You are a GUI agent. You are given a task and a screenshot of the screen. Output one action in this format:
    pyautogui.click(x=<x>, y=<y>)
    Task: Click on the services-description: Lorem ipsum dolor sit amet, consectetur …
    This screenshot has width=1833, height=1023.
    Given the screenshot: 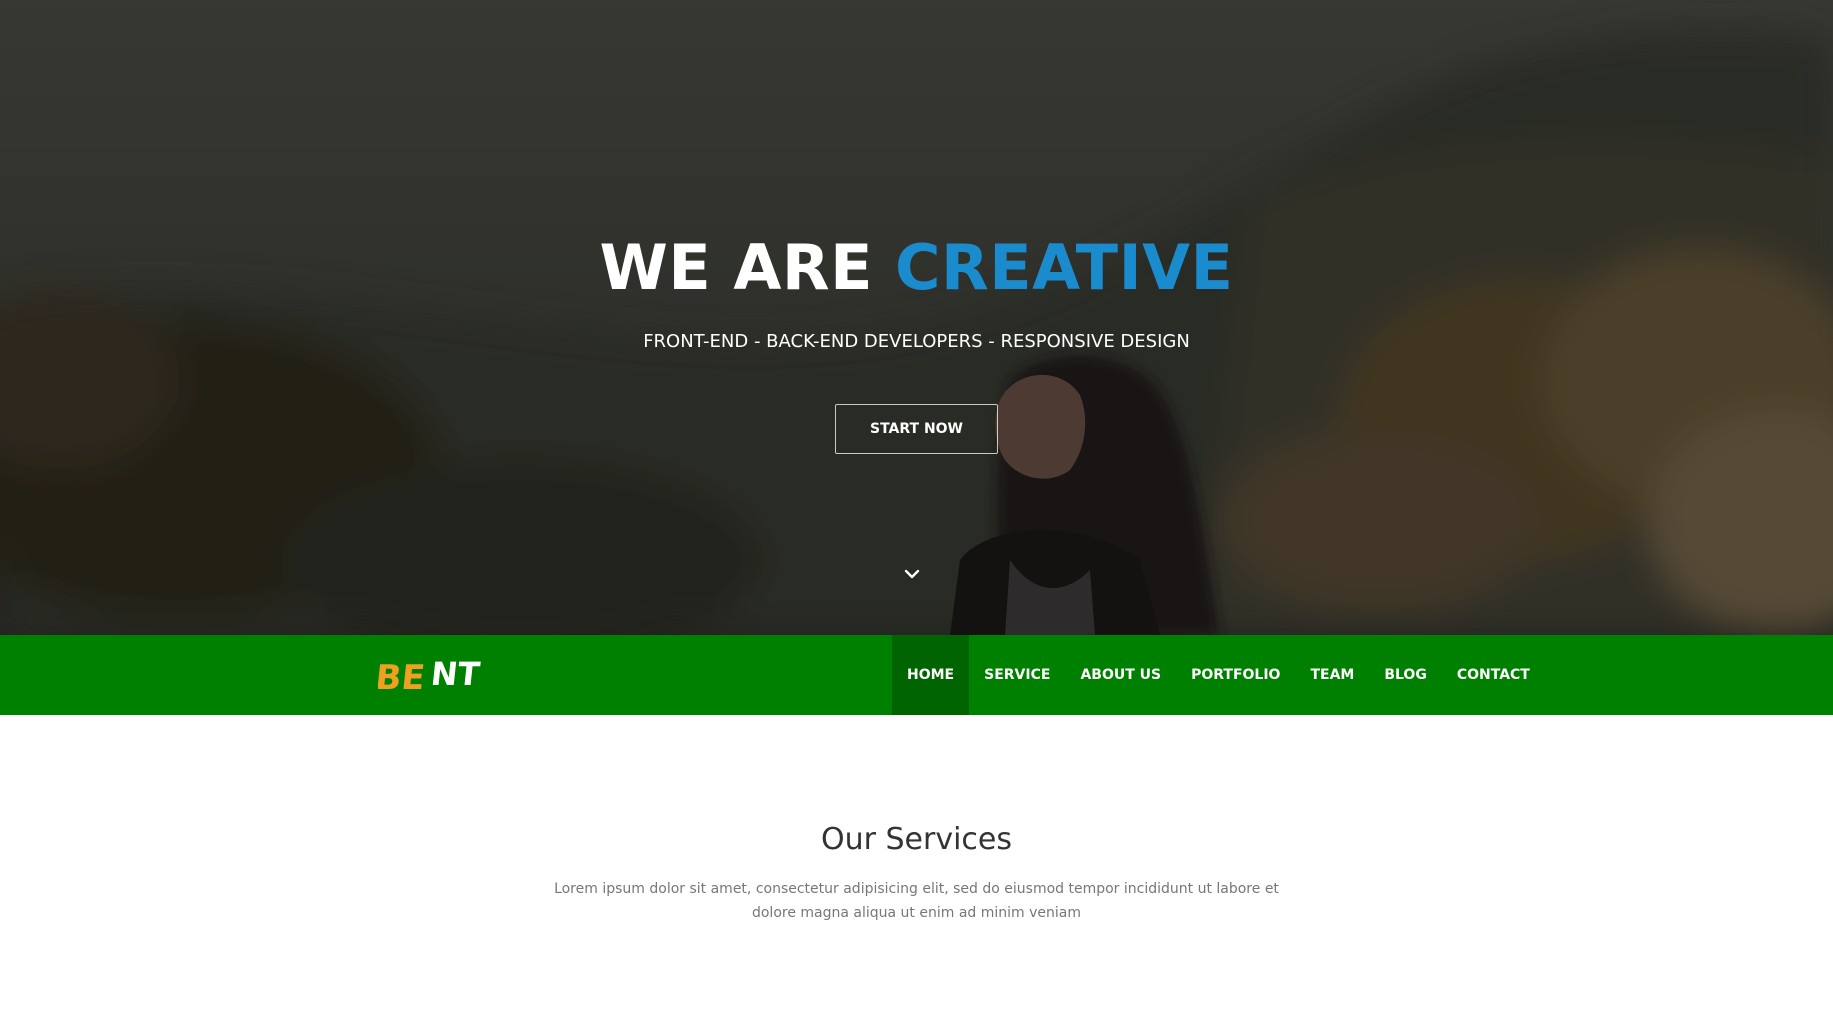 What is the action you would take?
    pyautogui.click(x=916, y=901)
    